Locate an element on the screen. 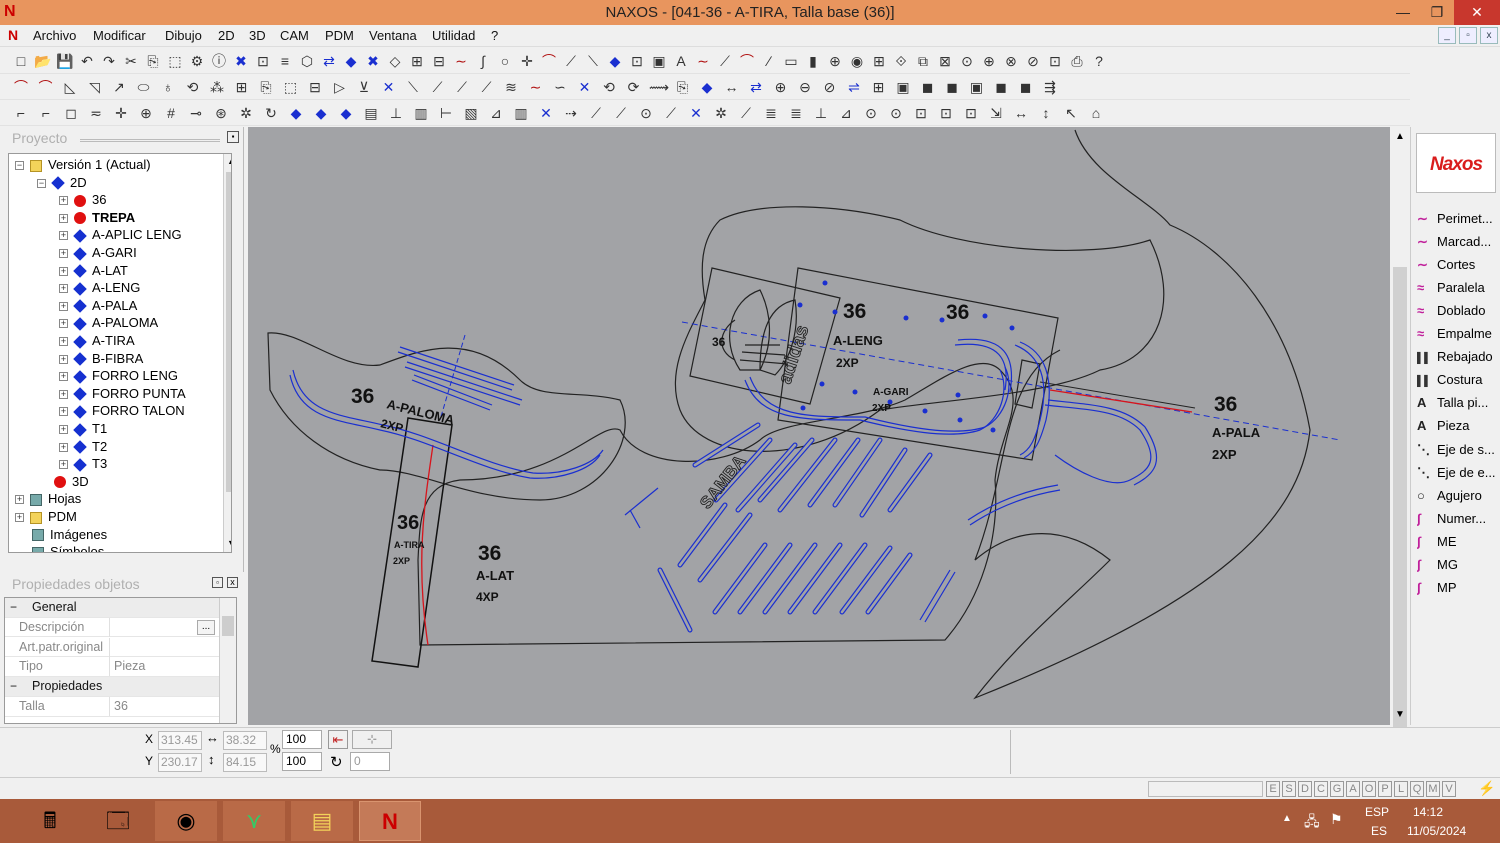 The height and width of the screenshot is (843, 1500). toolbar-tool-icon: ≣ is located at coordinates (771, 113).